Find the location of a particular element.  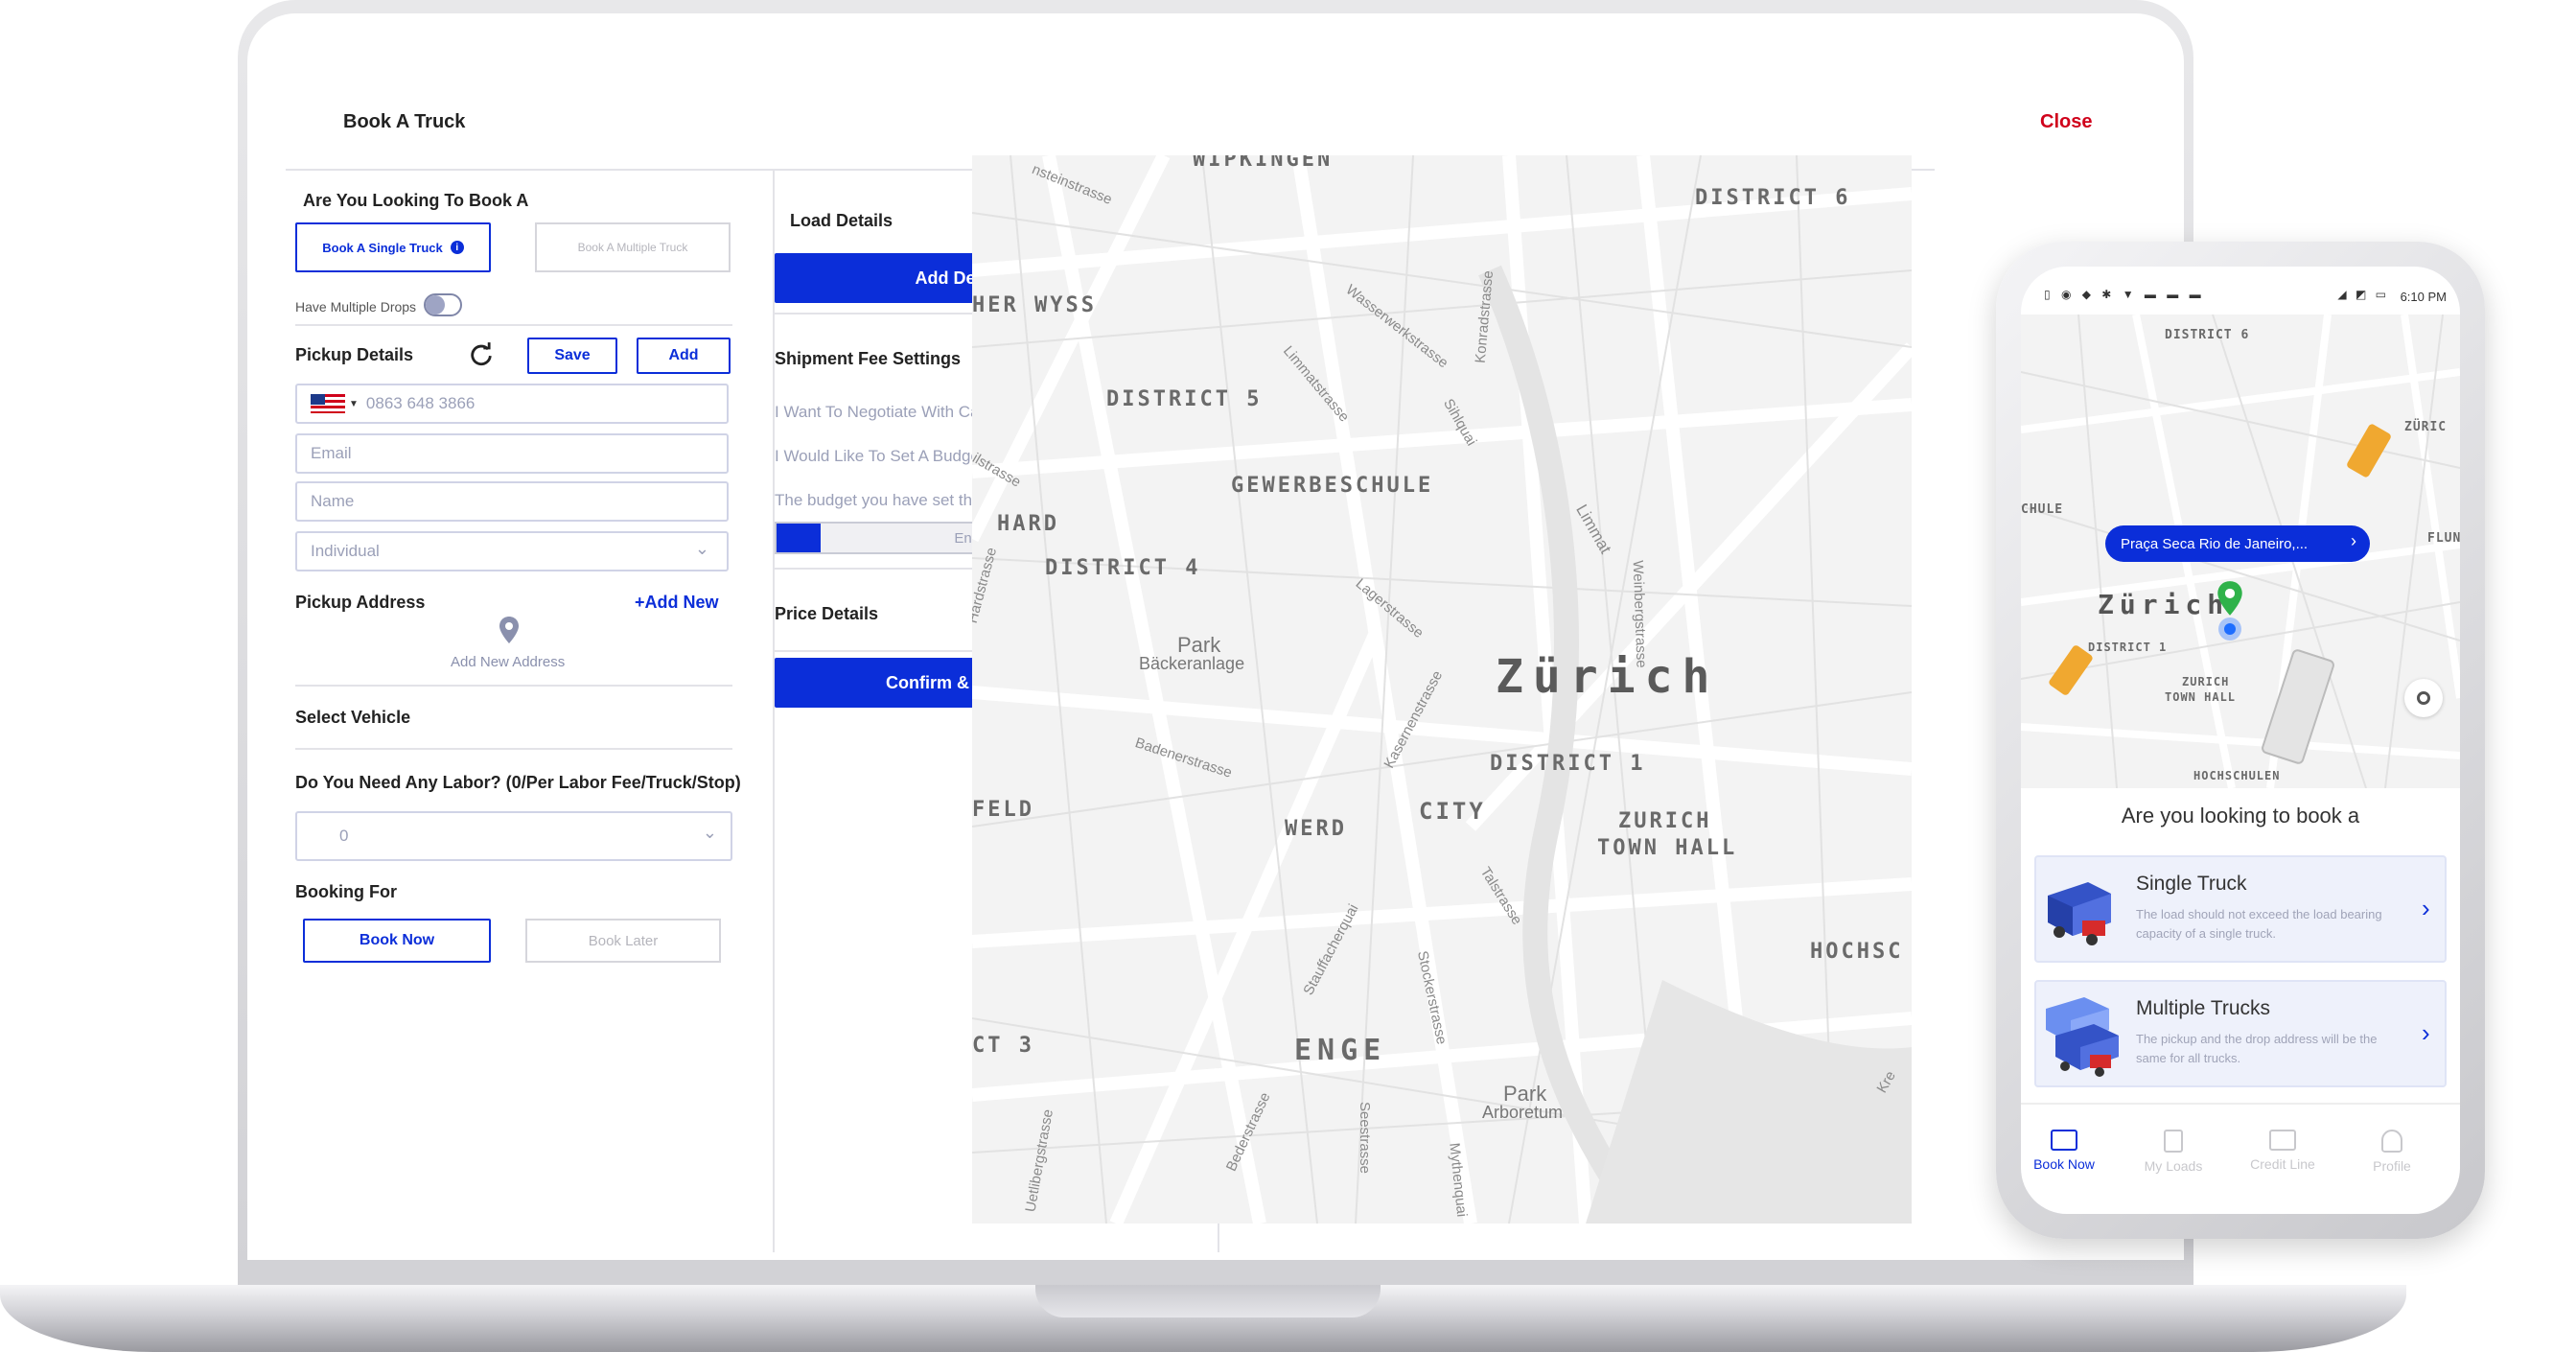

nav-book-now: Book Now is located at coordinates (2064, 1151).